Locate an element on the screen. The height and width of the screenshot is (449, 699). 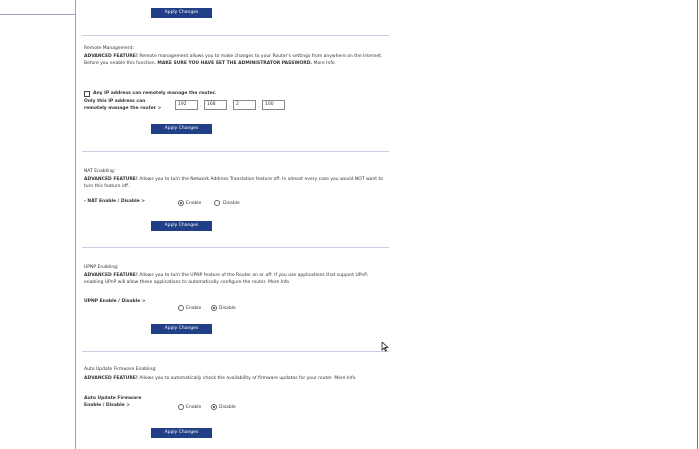
nat-enable-disable-label: - NAT Enable / Disable > is located at coordinates (115, 201).